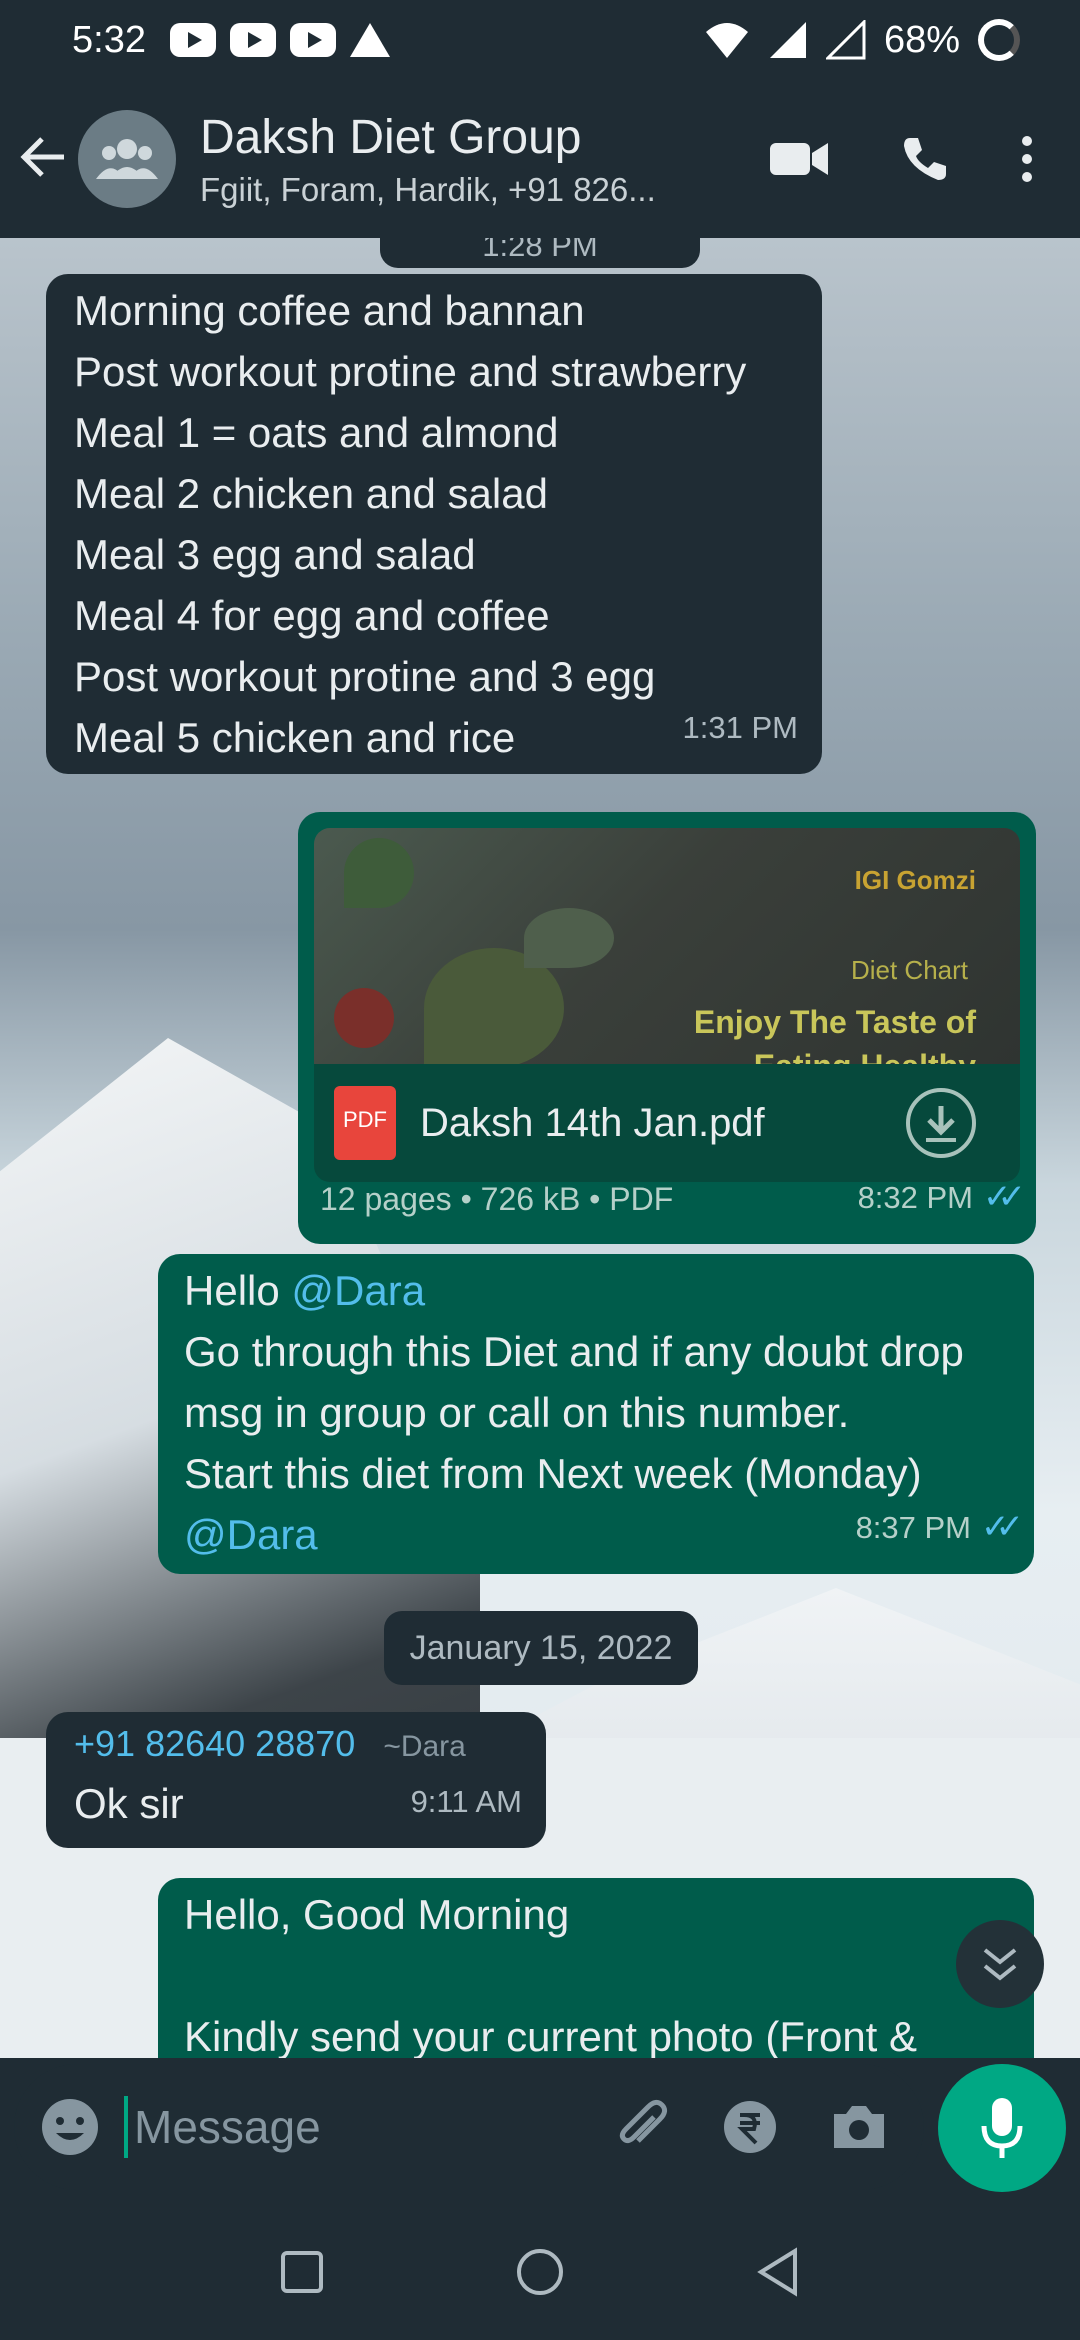  I want to click on attach-icon, so click(642, 2127).